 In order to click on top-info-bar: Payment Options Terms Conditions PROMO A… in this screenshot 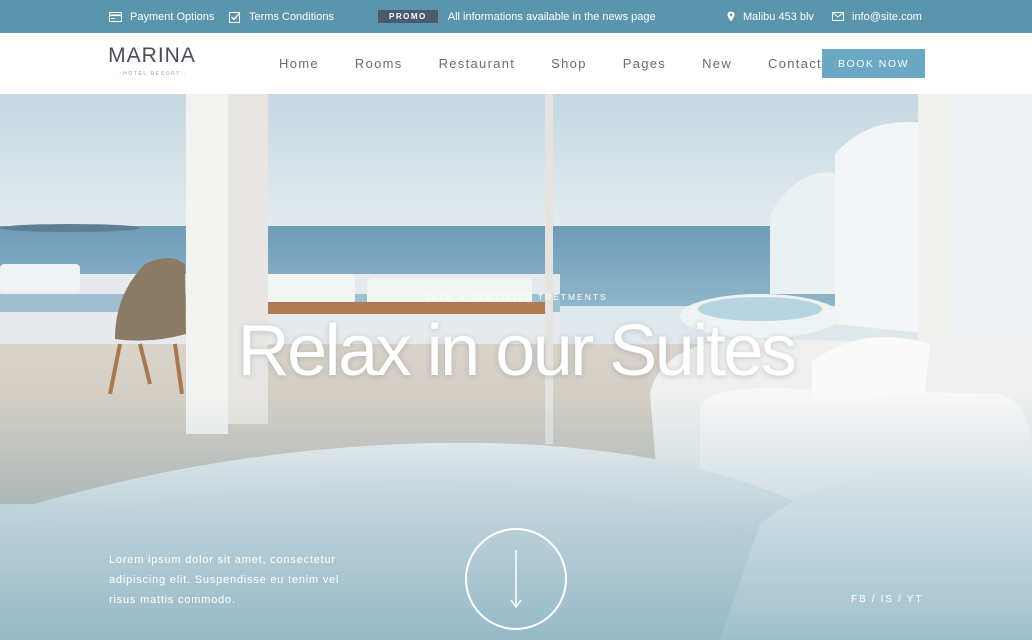, I will do `click(516, 16)`.